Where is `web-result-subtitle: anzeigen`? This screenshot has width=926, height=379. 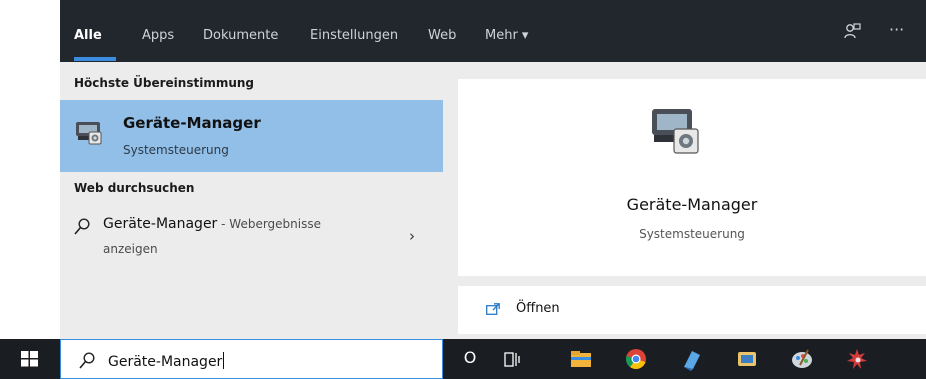
web-result-subtitle: anzeigen is located at coordinates (130, 249).